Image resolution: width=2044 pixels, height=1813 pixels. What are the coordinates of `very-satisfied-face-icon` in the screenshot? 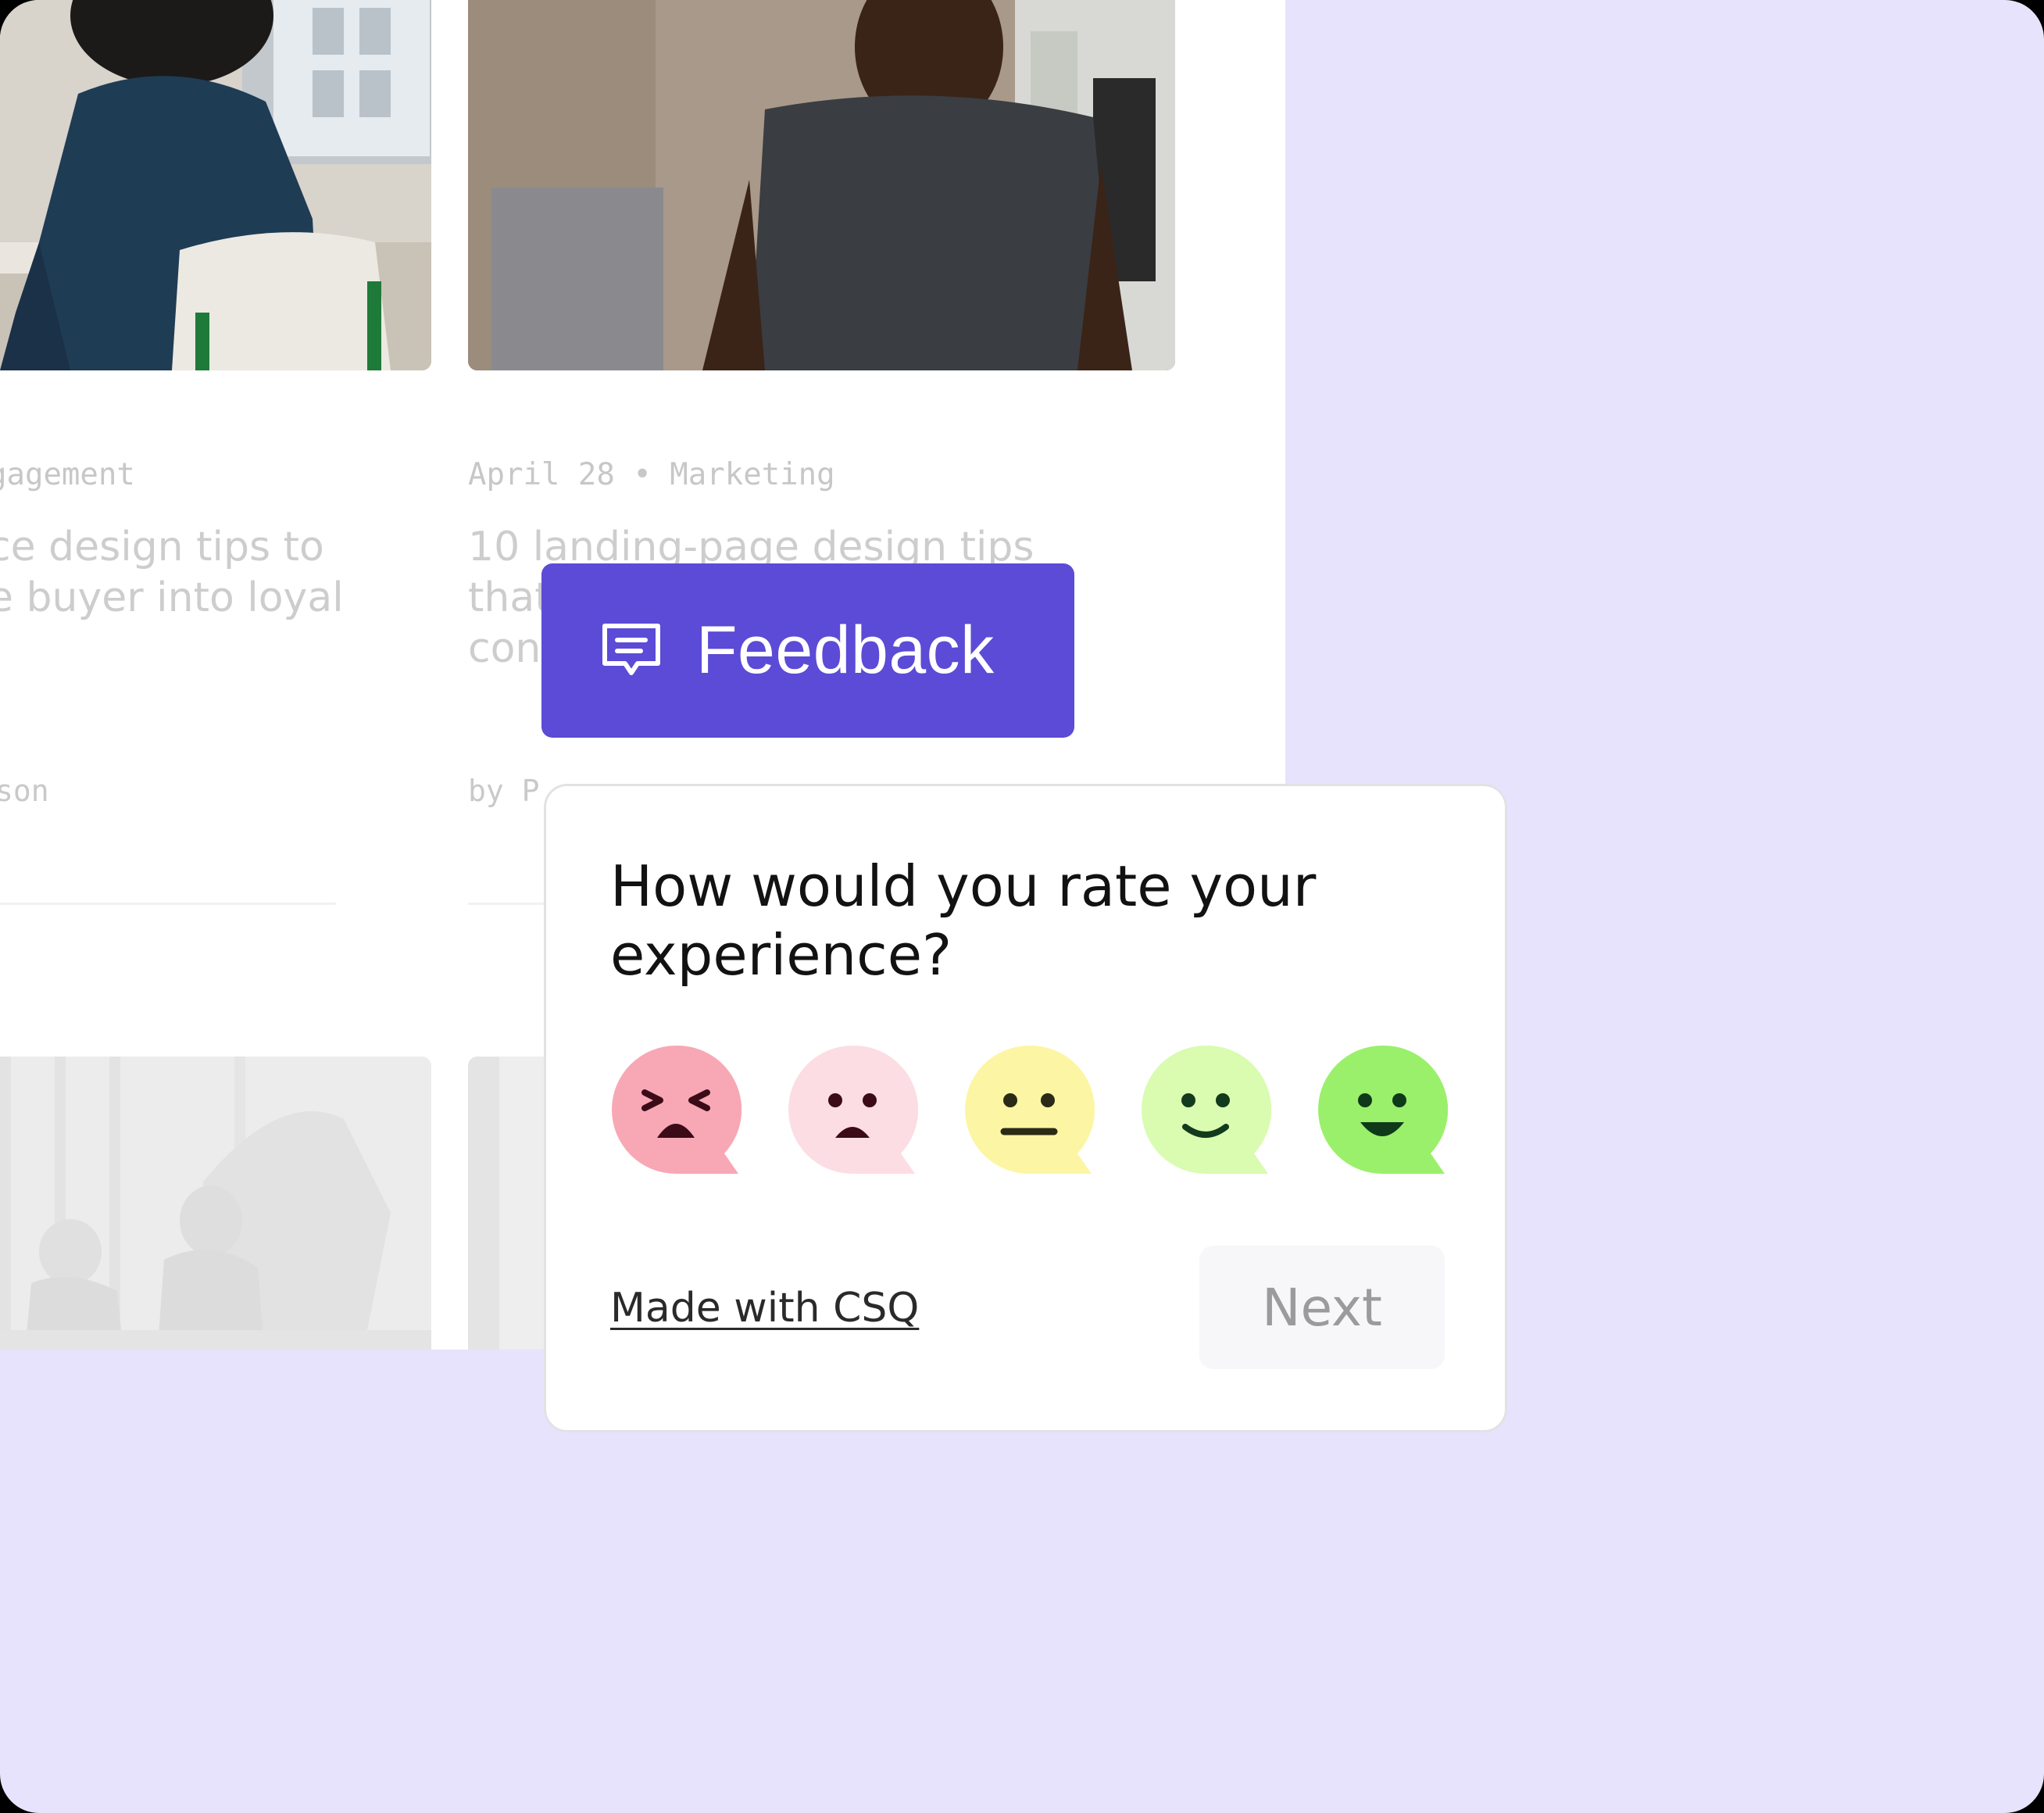 It's located at (1384, 1109).